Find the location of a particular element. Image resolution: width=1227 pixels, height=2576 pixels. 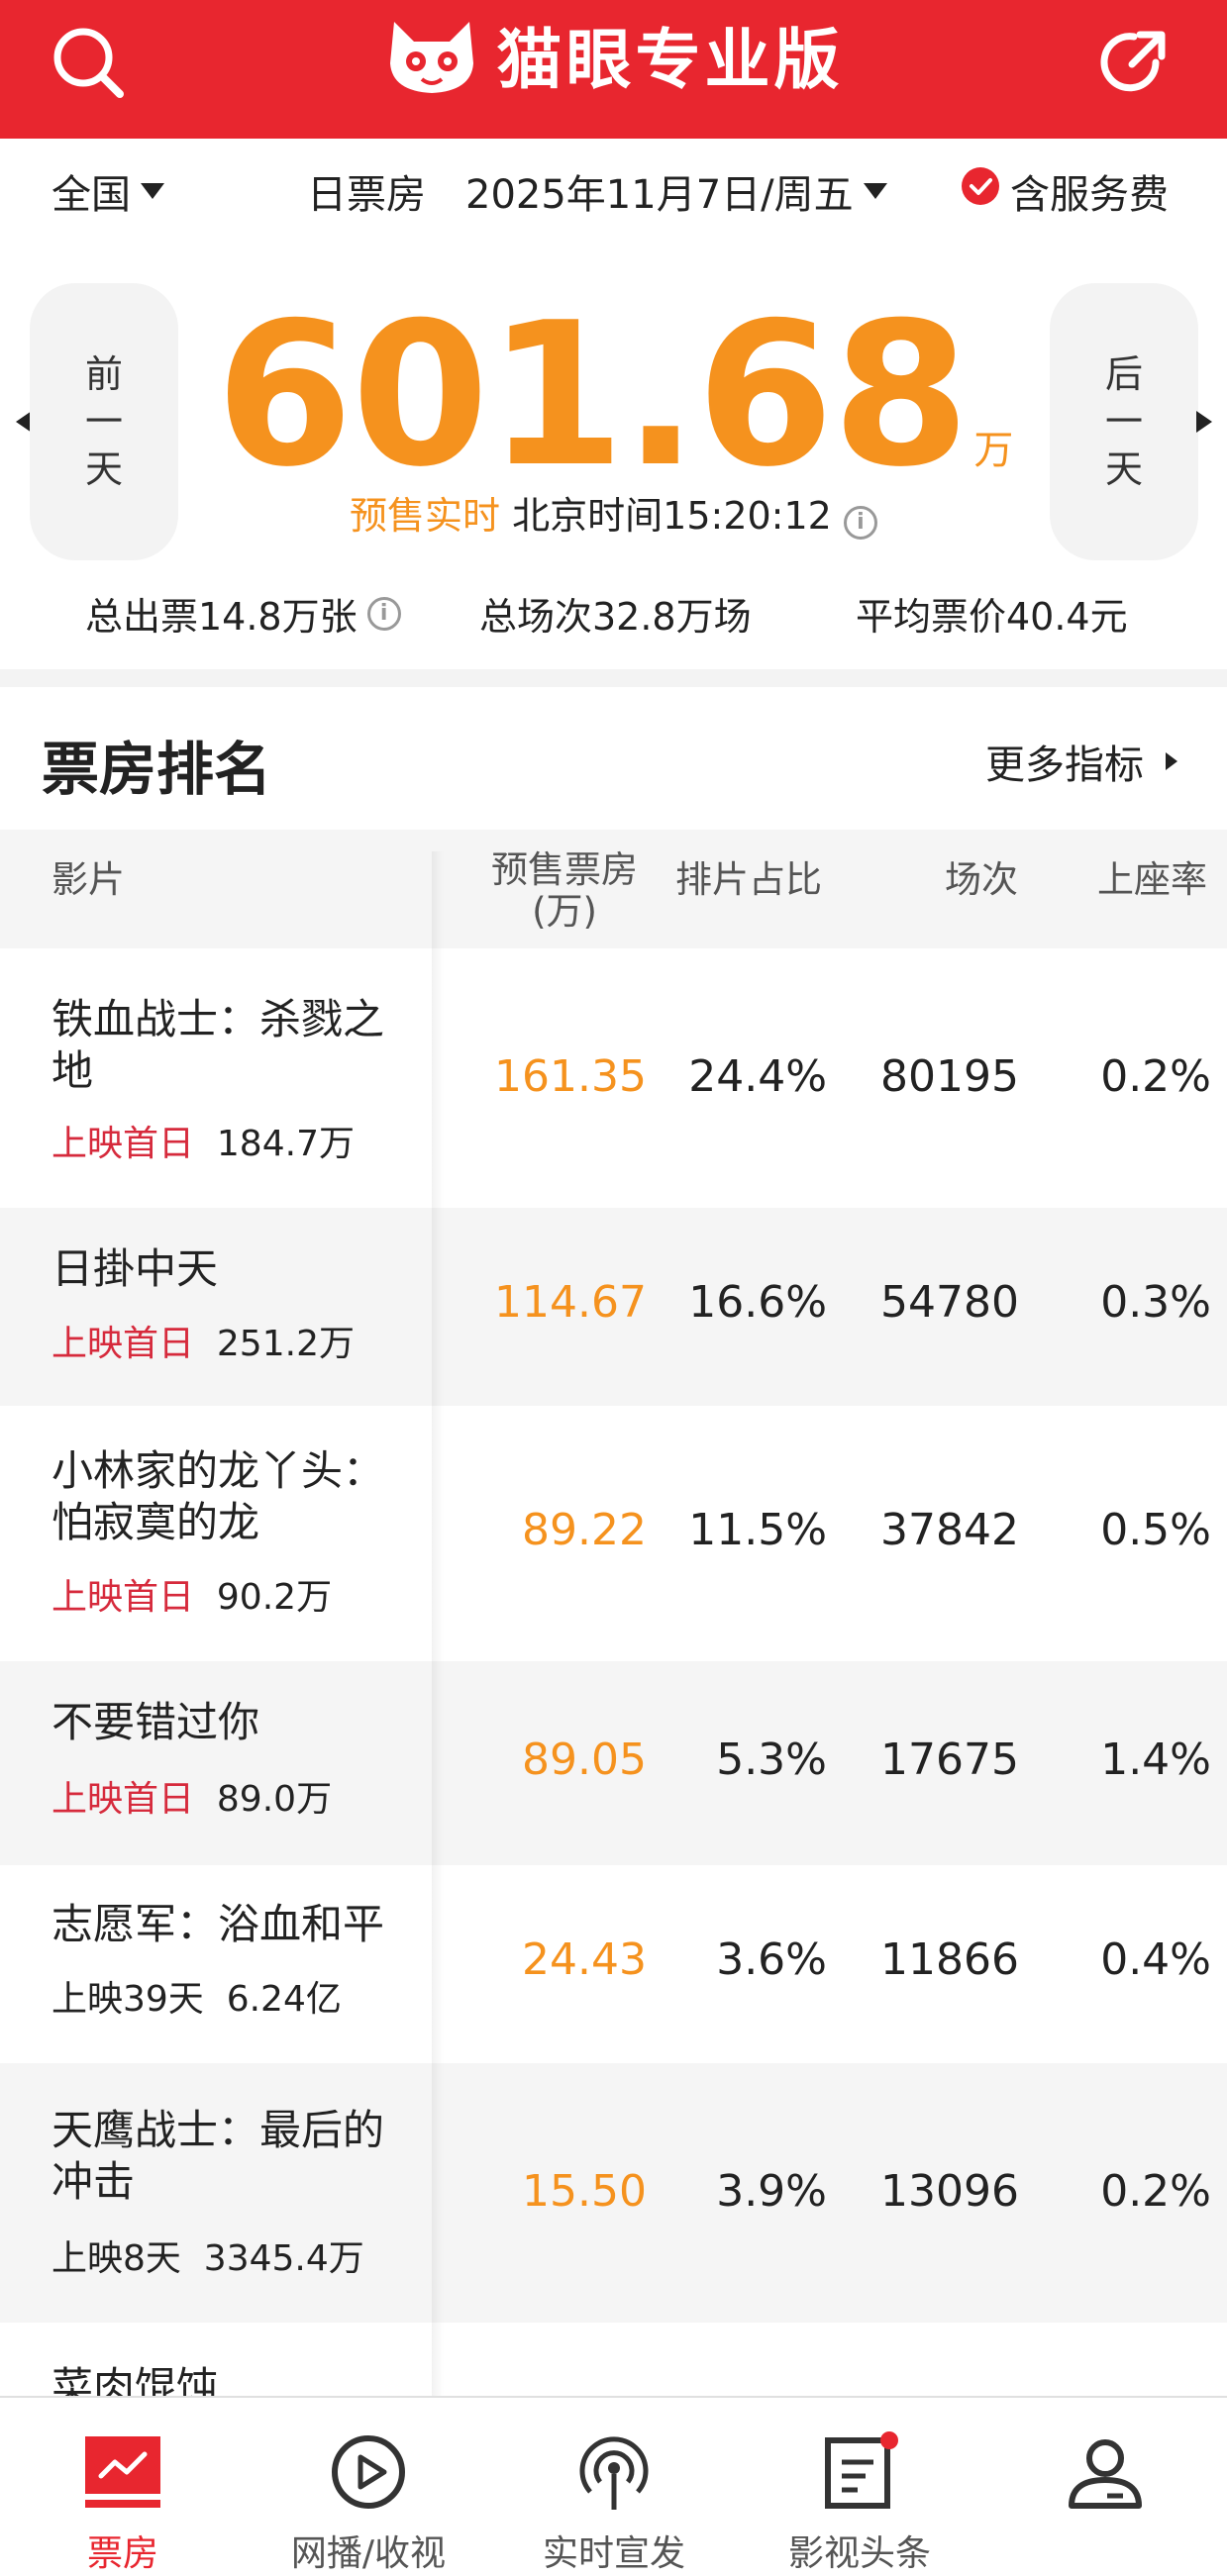

tab-box-office: 票房 is located at coordinates (123, 2487).